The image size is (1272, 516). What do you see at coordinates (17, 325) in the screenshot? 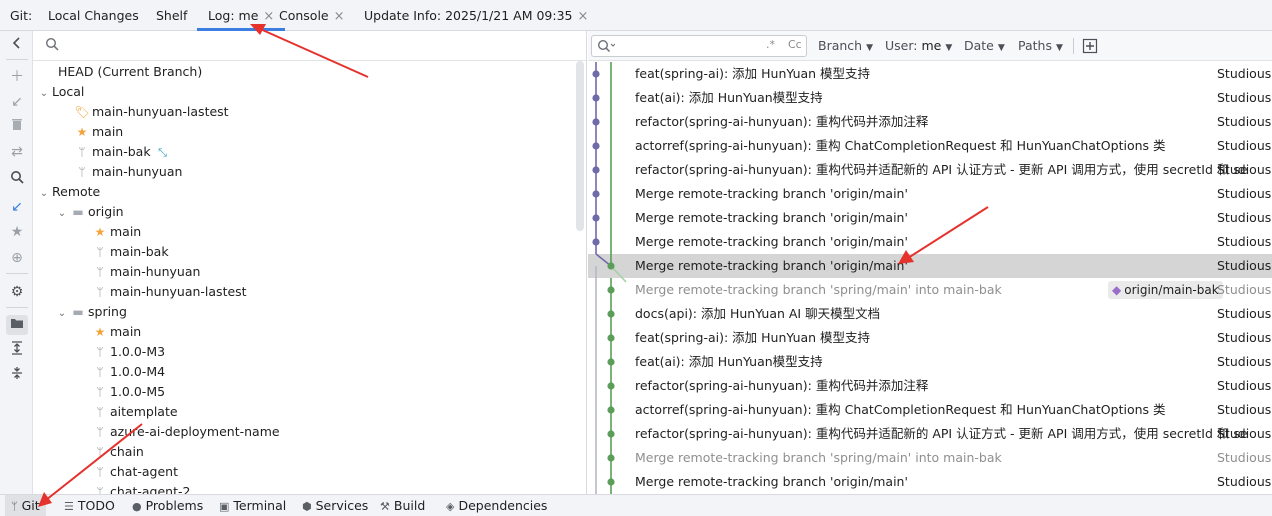
I see `group-by-directory-icon` at bounding box center [17, 325].